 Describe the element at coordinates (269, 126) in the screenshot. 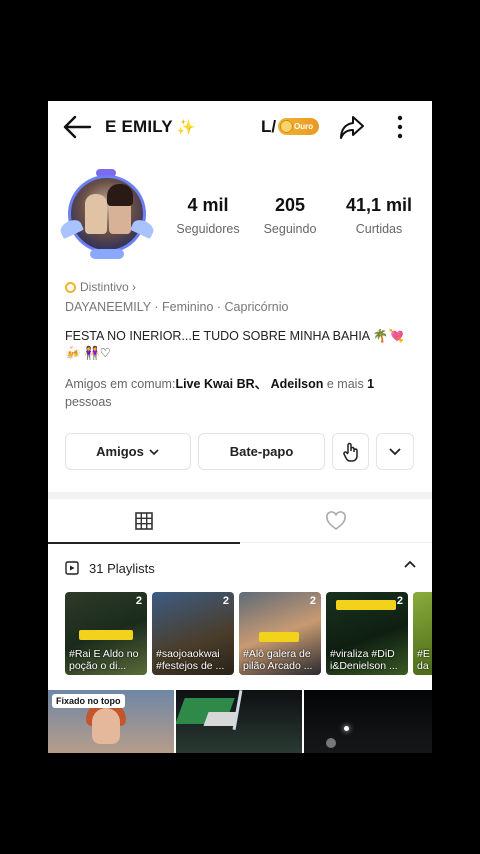

I see `level-prefix: L/` at that location.